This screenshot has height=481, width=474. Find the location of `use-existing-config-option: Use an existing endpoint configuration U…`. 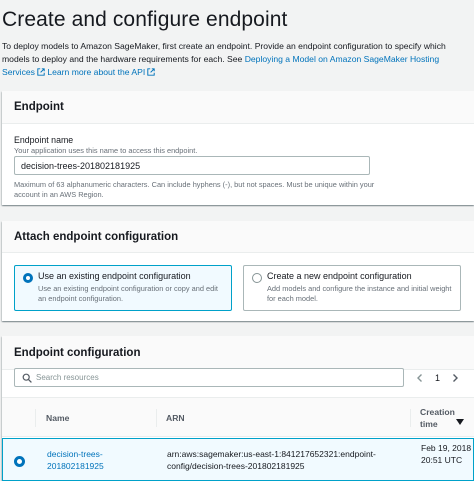

use-existing-config-option: Use an existing endpoint configuration U… is located at coordinates (123, 288).